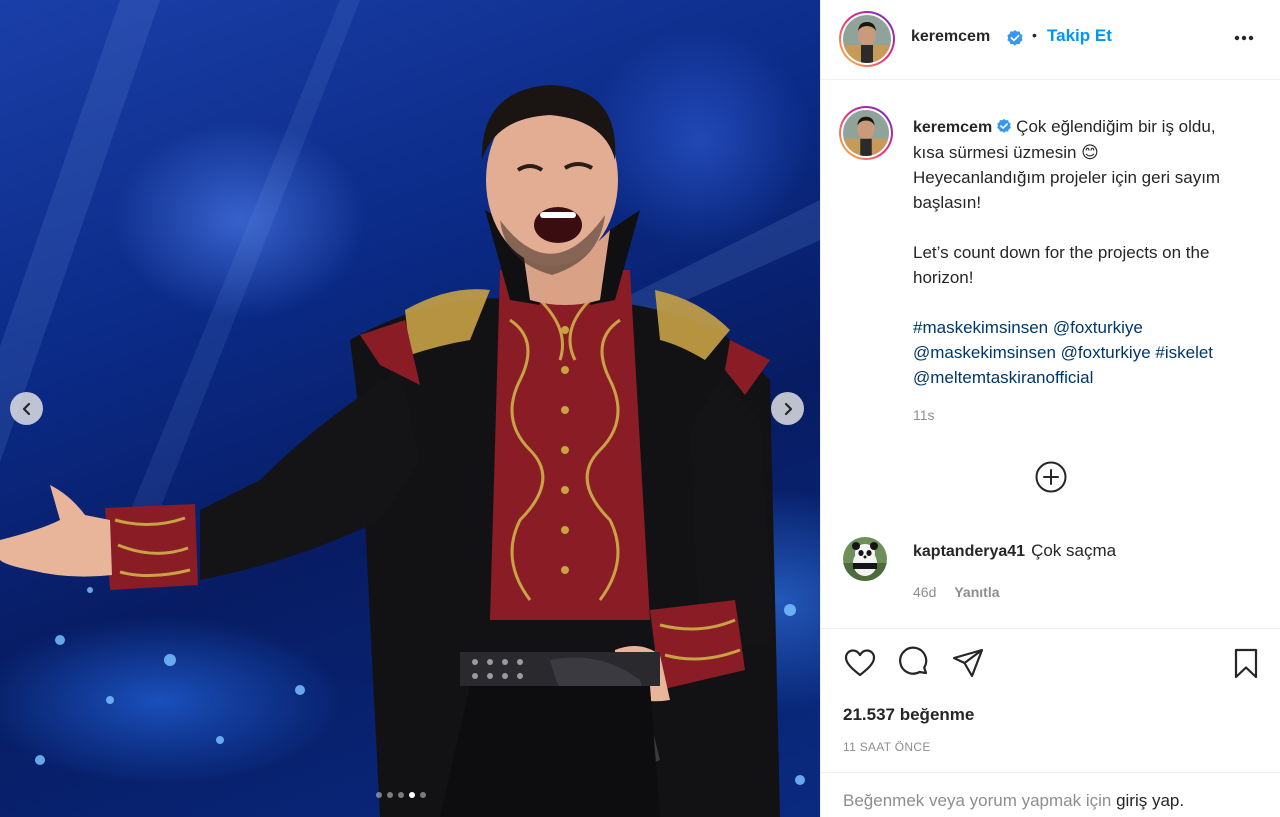  What do you see at coordinates (976, 592) in the screenshot?
I see `reply-button: Yanıtla` at bounding box center [976, 592].